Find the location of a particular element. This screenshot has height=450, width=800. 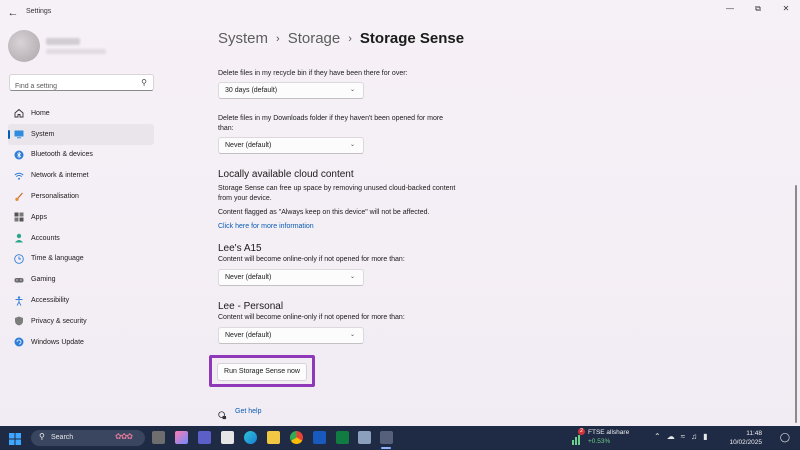

close-icon: ✕ is located at coordinates (786, 9).